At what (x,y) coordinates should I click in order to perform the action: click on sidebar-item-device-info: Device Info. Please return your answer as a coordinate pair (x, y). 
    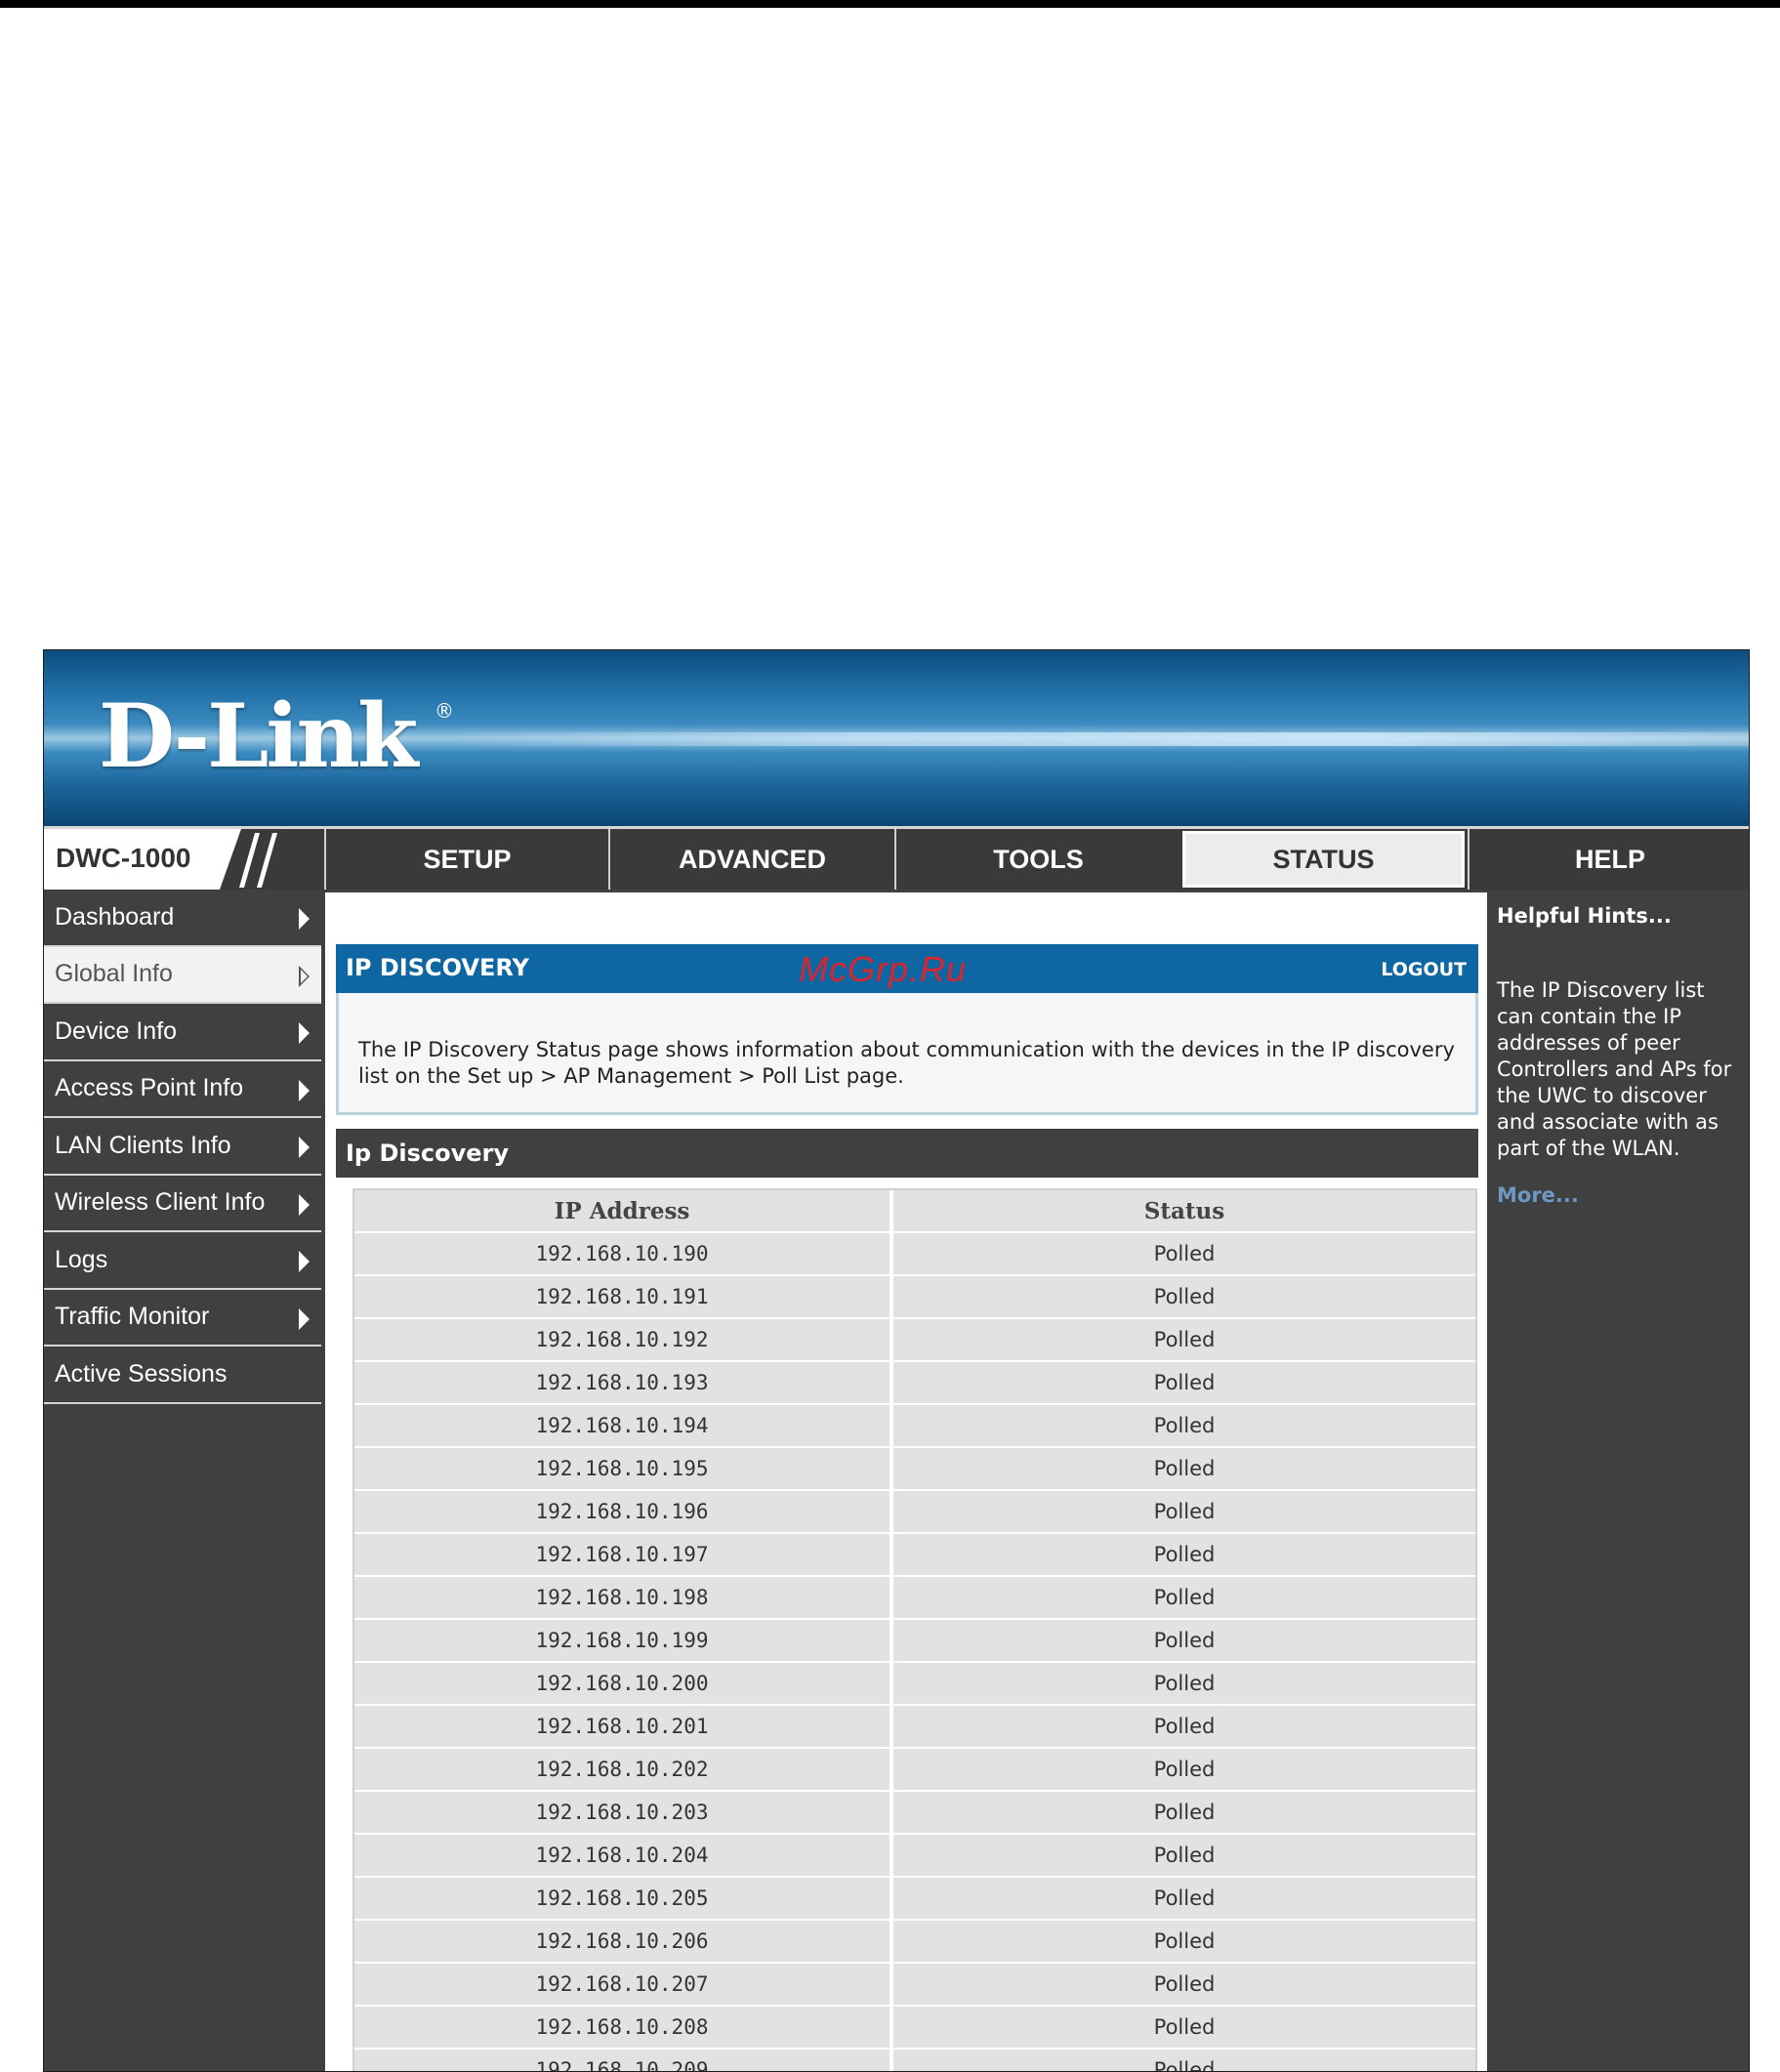
    Looking at the image, I should click on (182, 1032).